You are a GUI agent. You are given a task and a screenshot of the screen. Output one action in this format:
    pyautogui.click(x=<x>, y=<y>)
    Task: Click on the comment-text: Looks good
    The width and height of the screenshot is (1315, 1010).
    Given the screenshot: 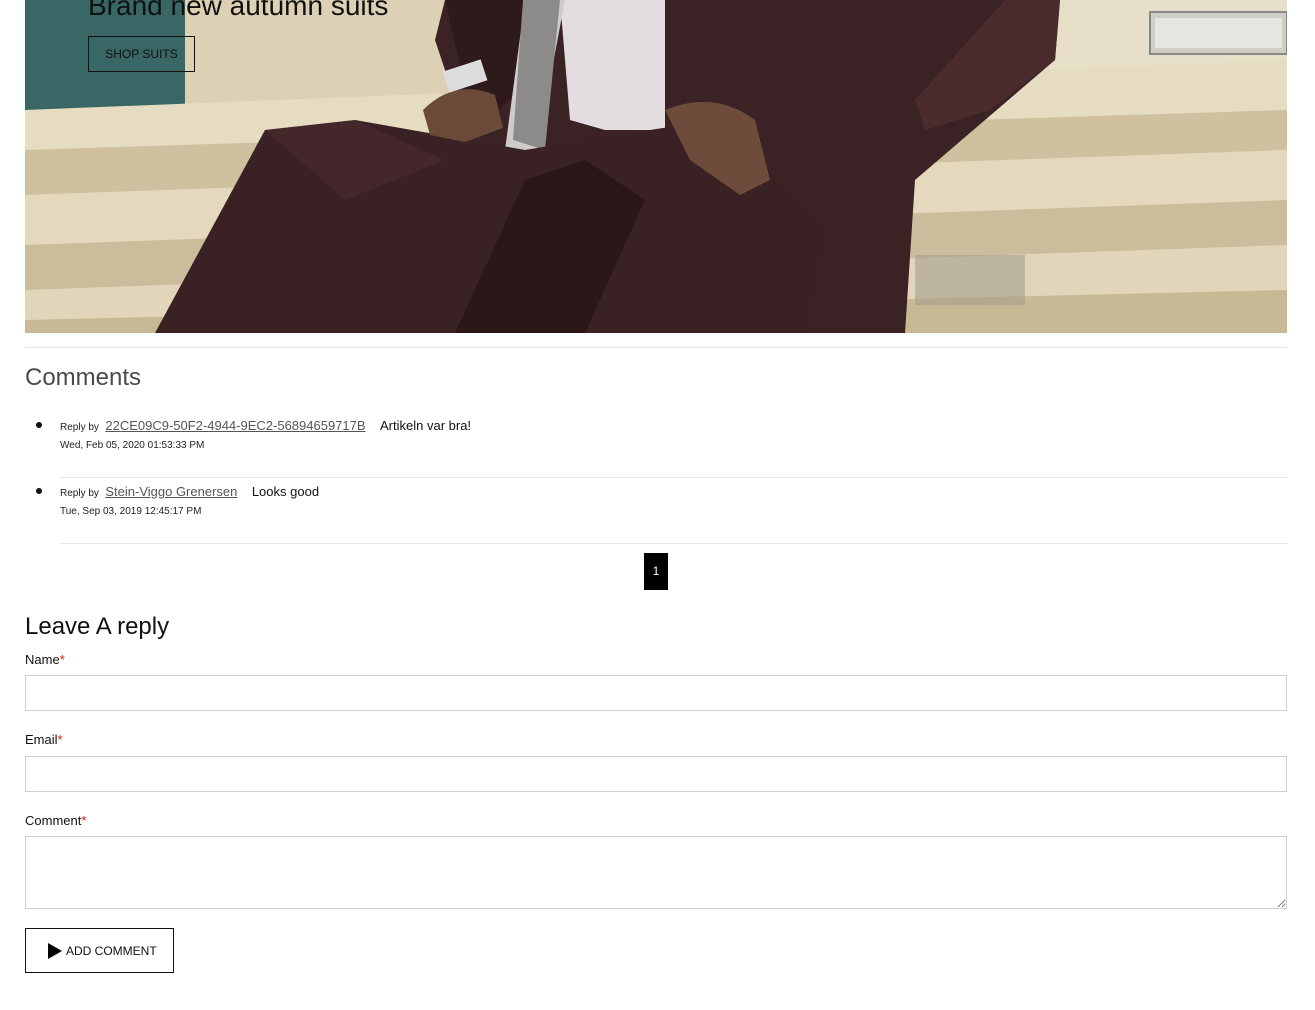 What is the action you would take?
    pyautogui.click(x=285, y=491)
    